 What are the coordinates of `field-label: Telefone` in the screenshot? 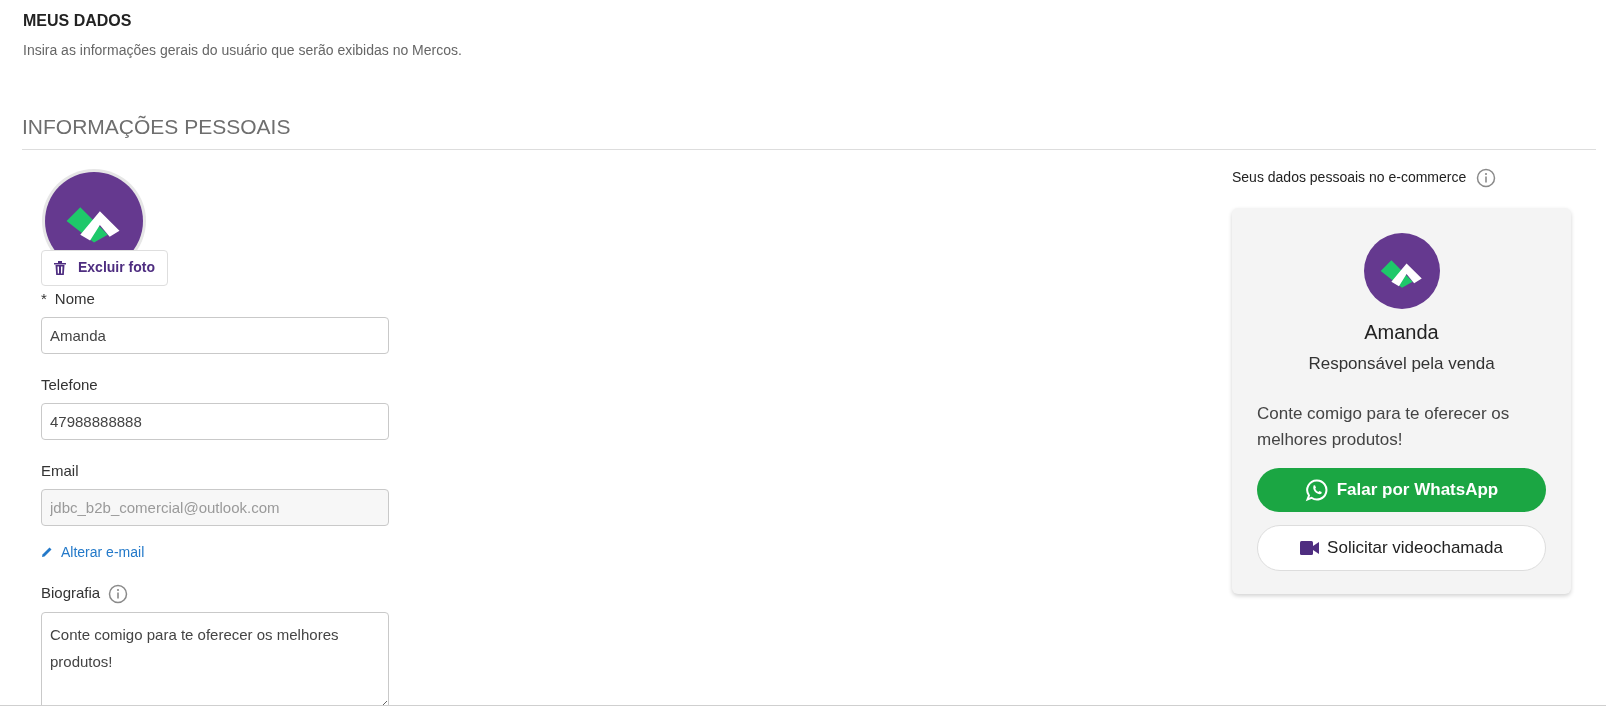 It's located at (69, 385).